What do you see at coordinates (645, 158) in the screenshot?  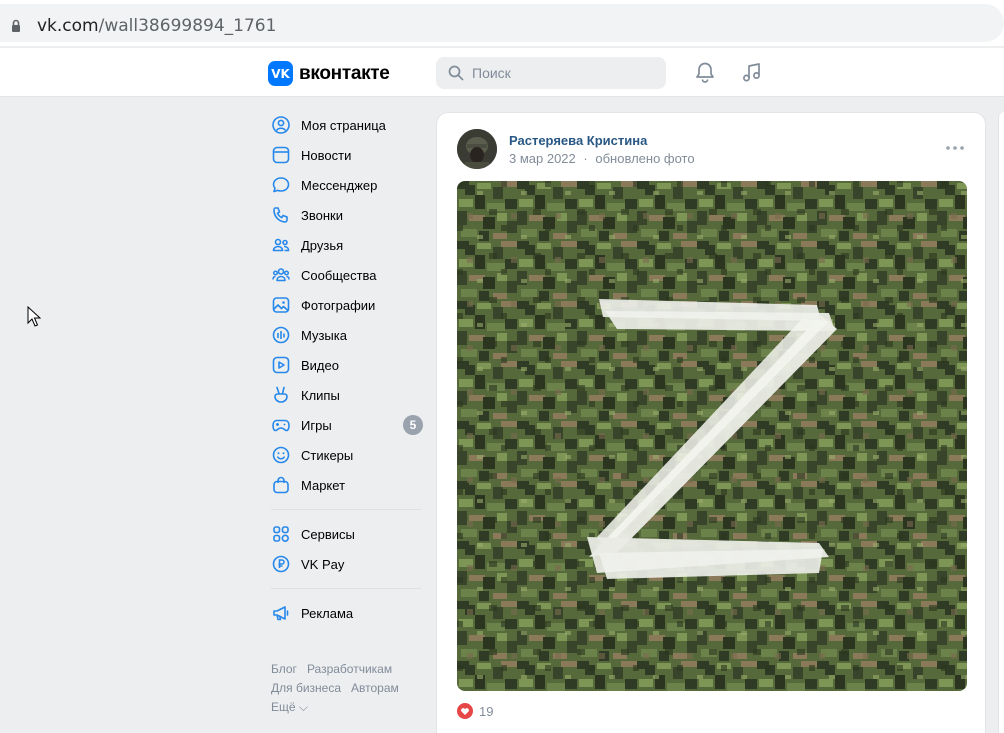 I see `post-action: обновлено фото` at bounding box center [645, 158].